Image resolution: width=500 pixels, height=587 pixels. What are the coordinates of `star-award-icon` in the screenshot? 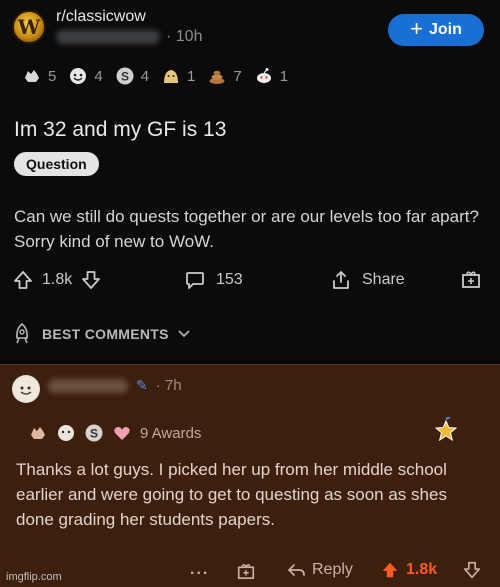 It's located at (446, 429).